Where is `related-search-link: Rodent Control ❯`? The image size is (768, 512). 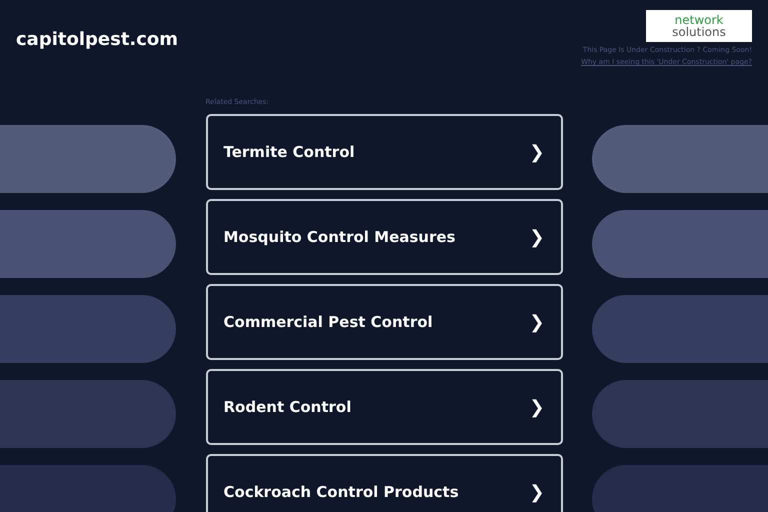 related-search-link: Rodent Control ❯ is located at coordinates (384, 407).